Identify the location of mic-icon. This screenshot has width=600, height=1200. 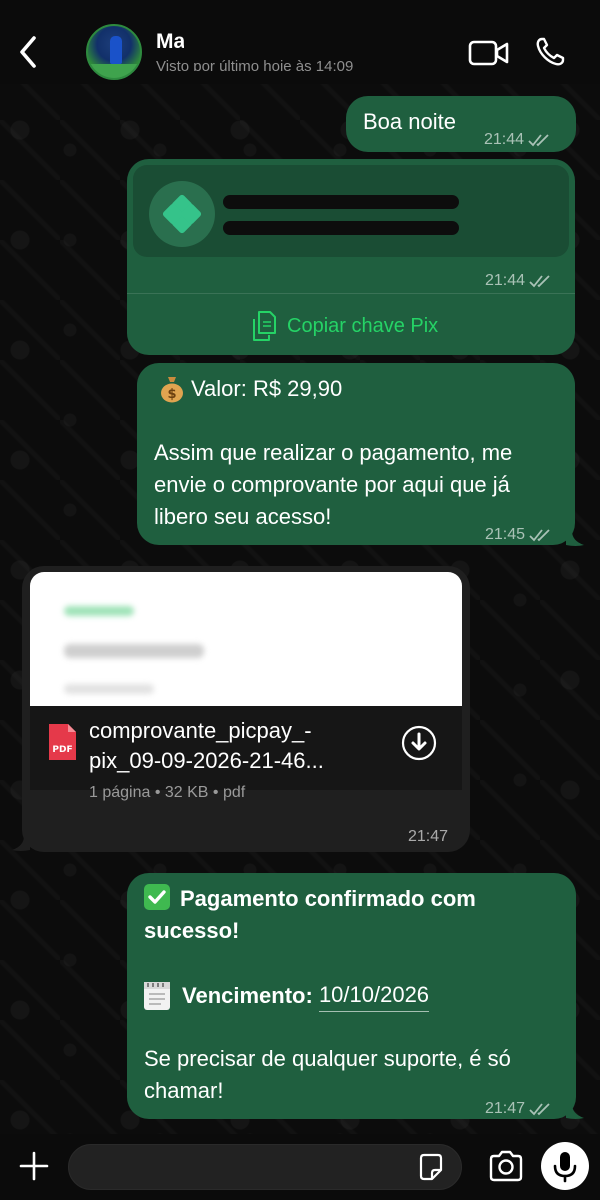
(565, 1167).